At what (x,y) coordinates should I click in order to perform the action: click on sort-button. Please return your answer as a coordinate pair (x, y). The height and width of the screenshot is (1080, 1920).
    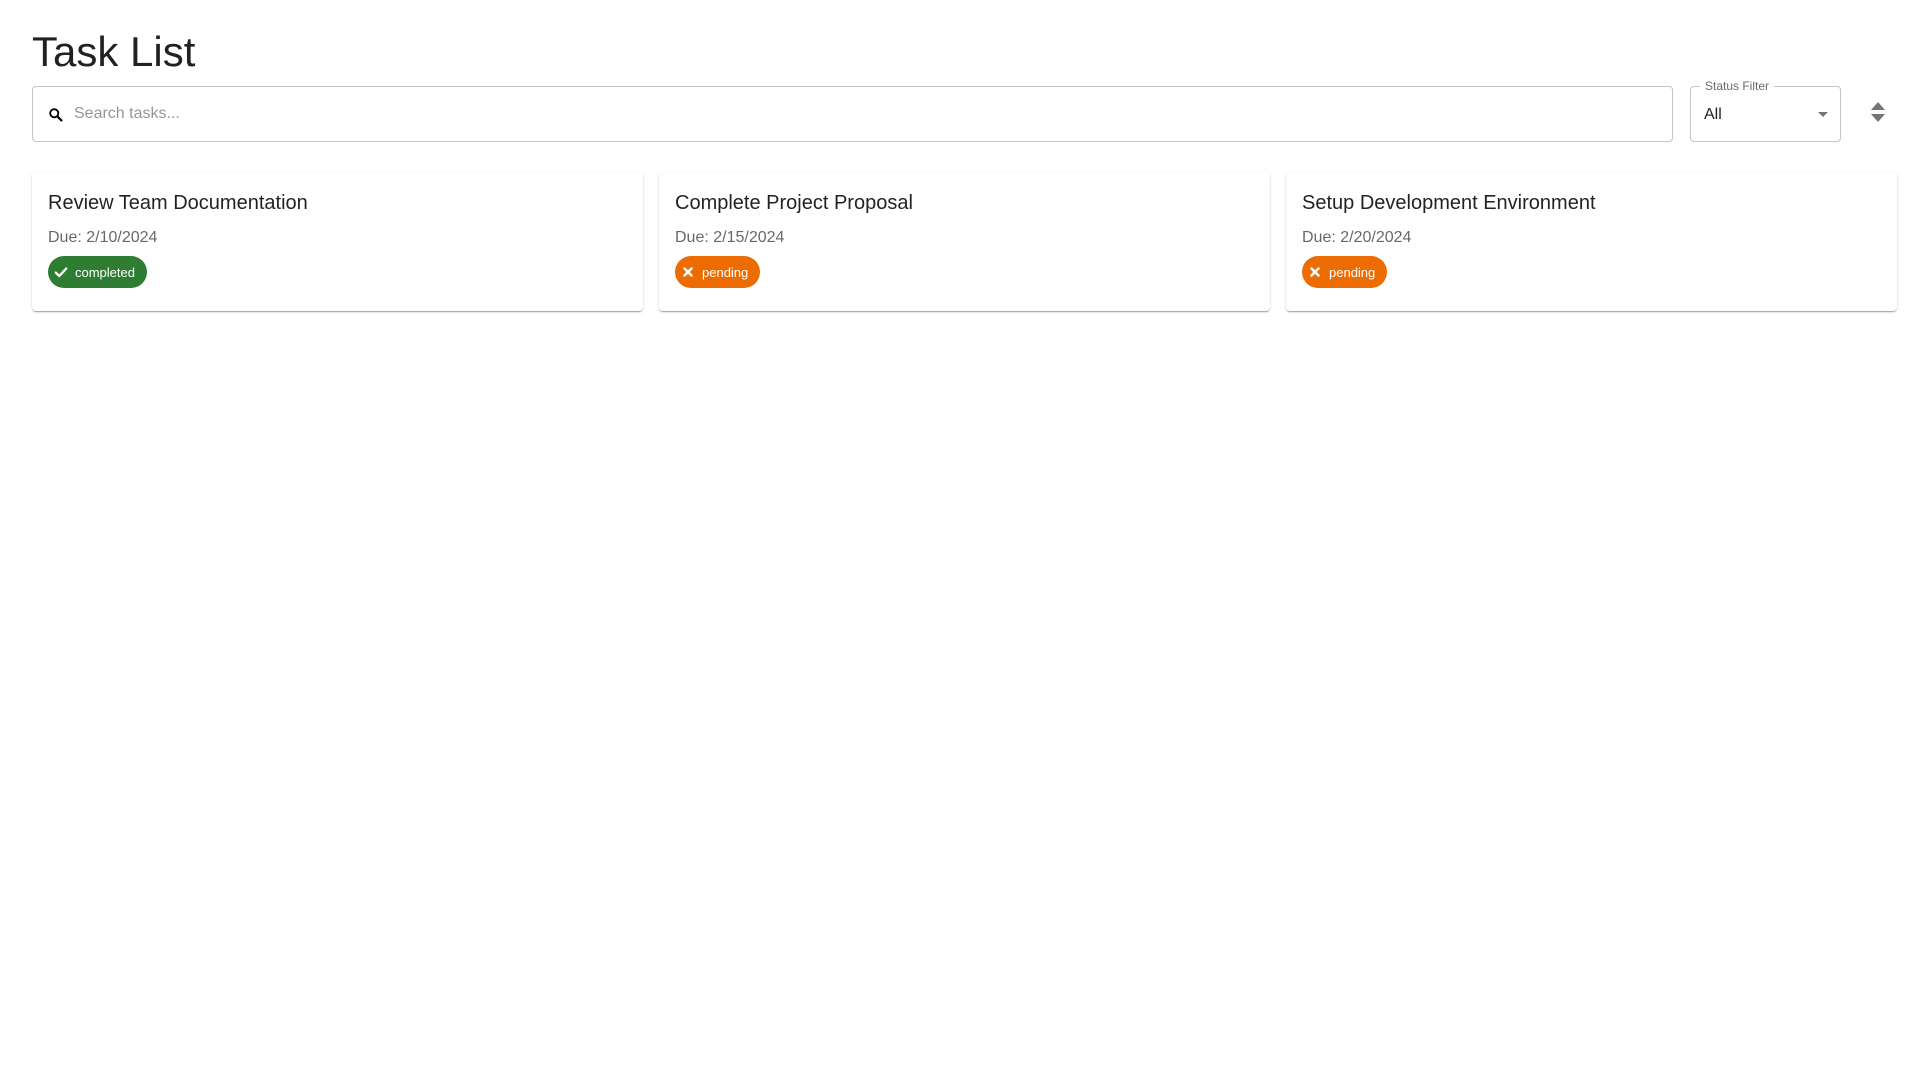
    Looking at the image, I should click on (1878, 114).